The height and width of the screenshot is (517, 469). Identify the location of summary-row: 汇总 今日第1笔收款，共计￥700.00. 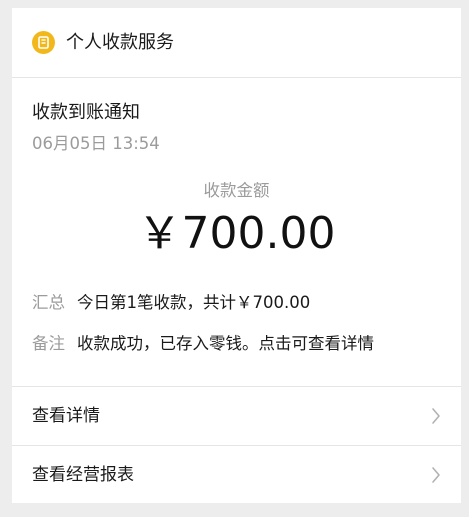
(171, 303).